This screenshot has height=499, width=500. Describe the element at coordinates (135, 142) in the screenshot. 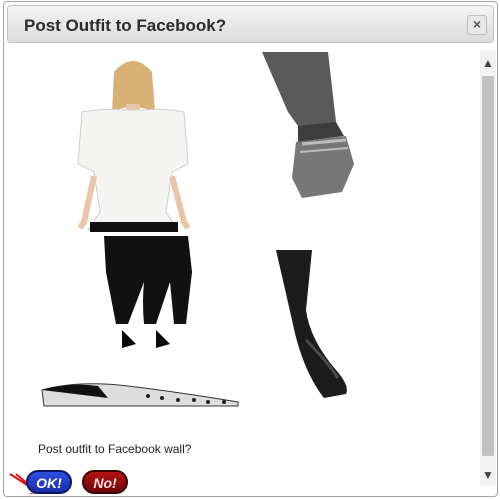

I see `item-top-image` at that location.